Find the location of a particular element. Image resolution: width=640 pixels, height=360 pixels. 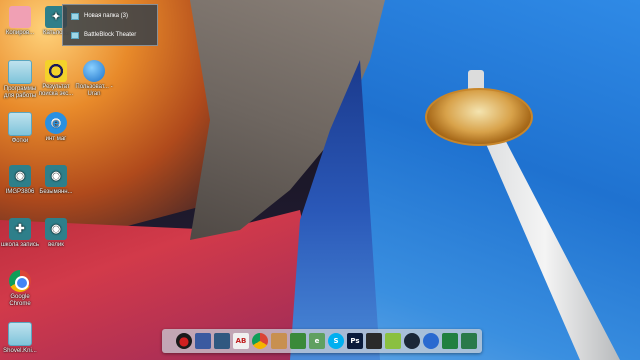

desktop-icon-label: Программы для работы is located at coordinates (20, 92).